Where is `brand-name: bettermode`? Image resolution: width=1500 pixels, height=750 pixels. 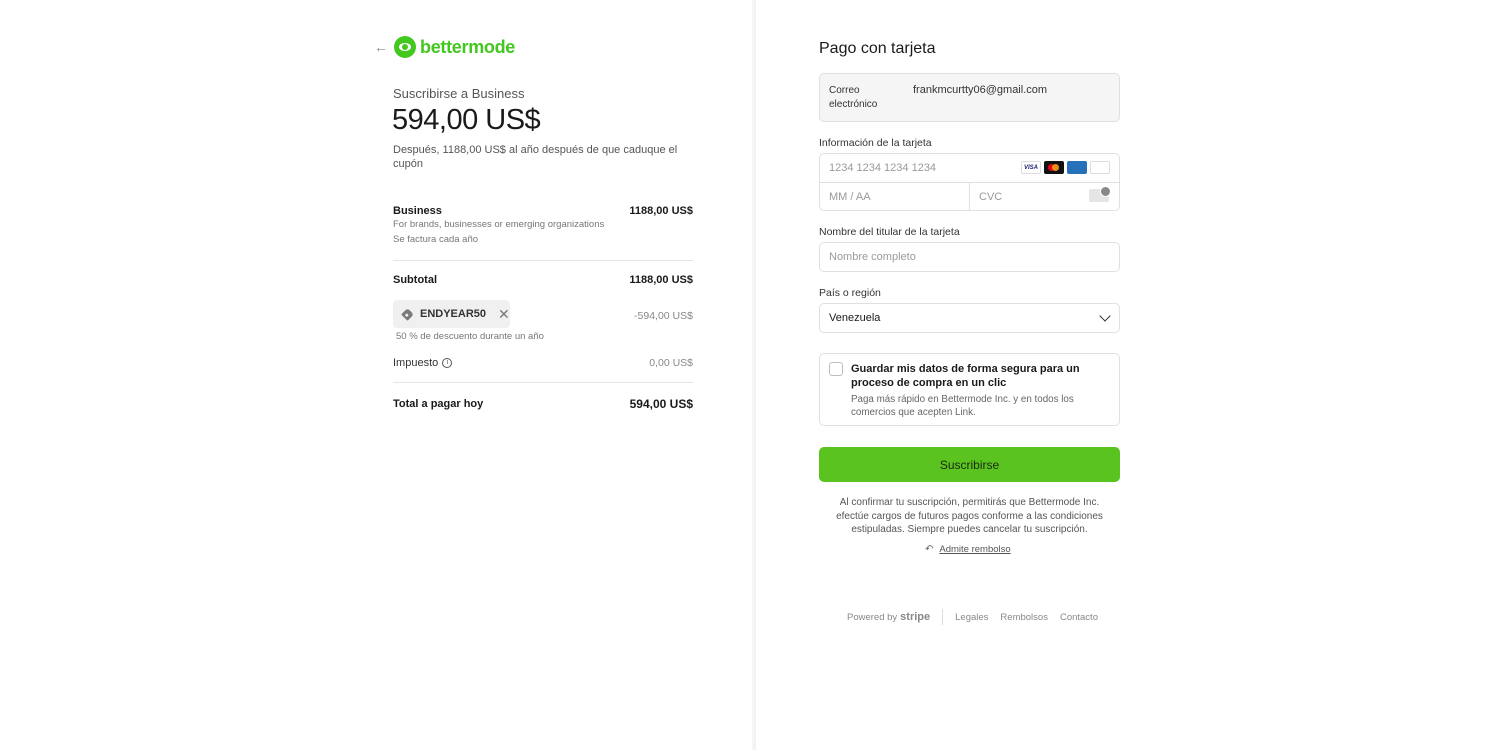 brand-name: bettermode is located at coordinates (468, 46).